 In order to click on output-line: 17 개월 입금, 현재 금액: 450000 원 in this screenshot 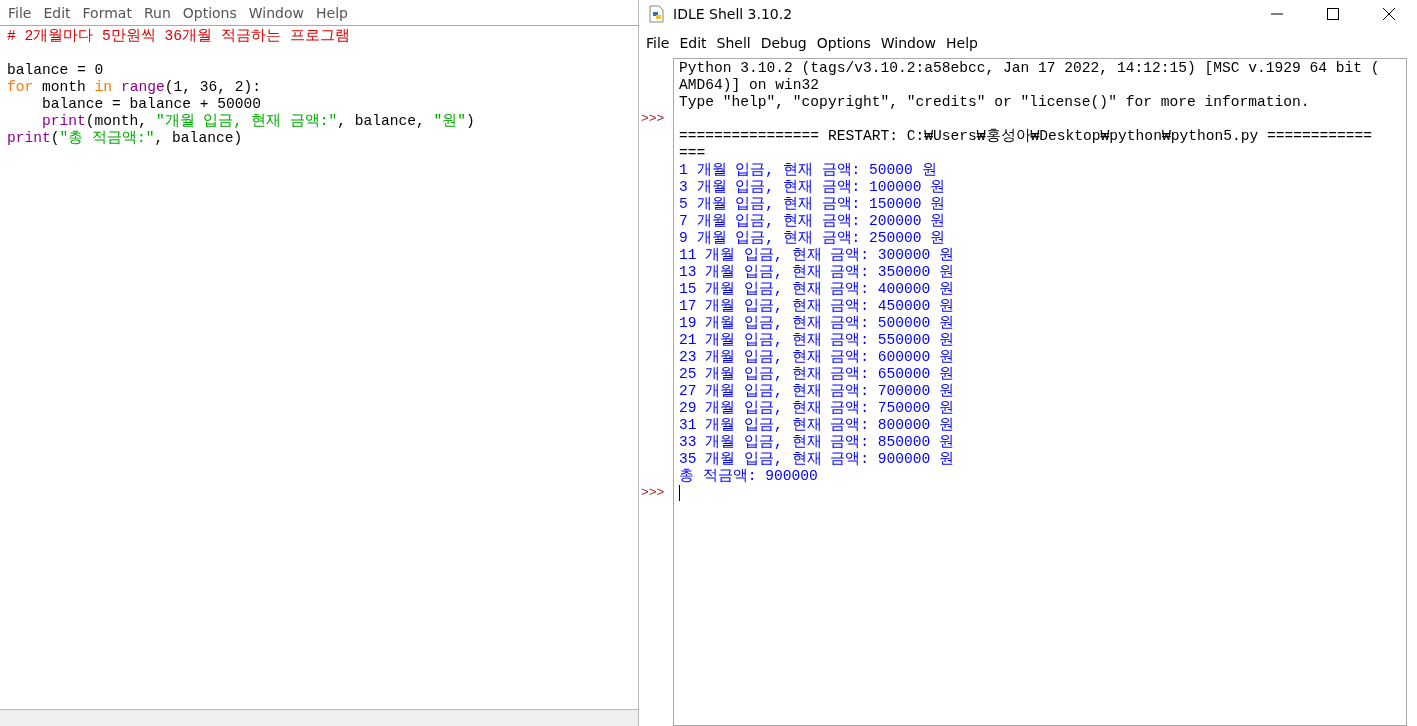, I will do `click(817, 306)`.